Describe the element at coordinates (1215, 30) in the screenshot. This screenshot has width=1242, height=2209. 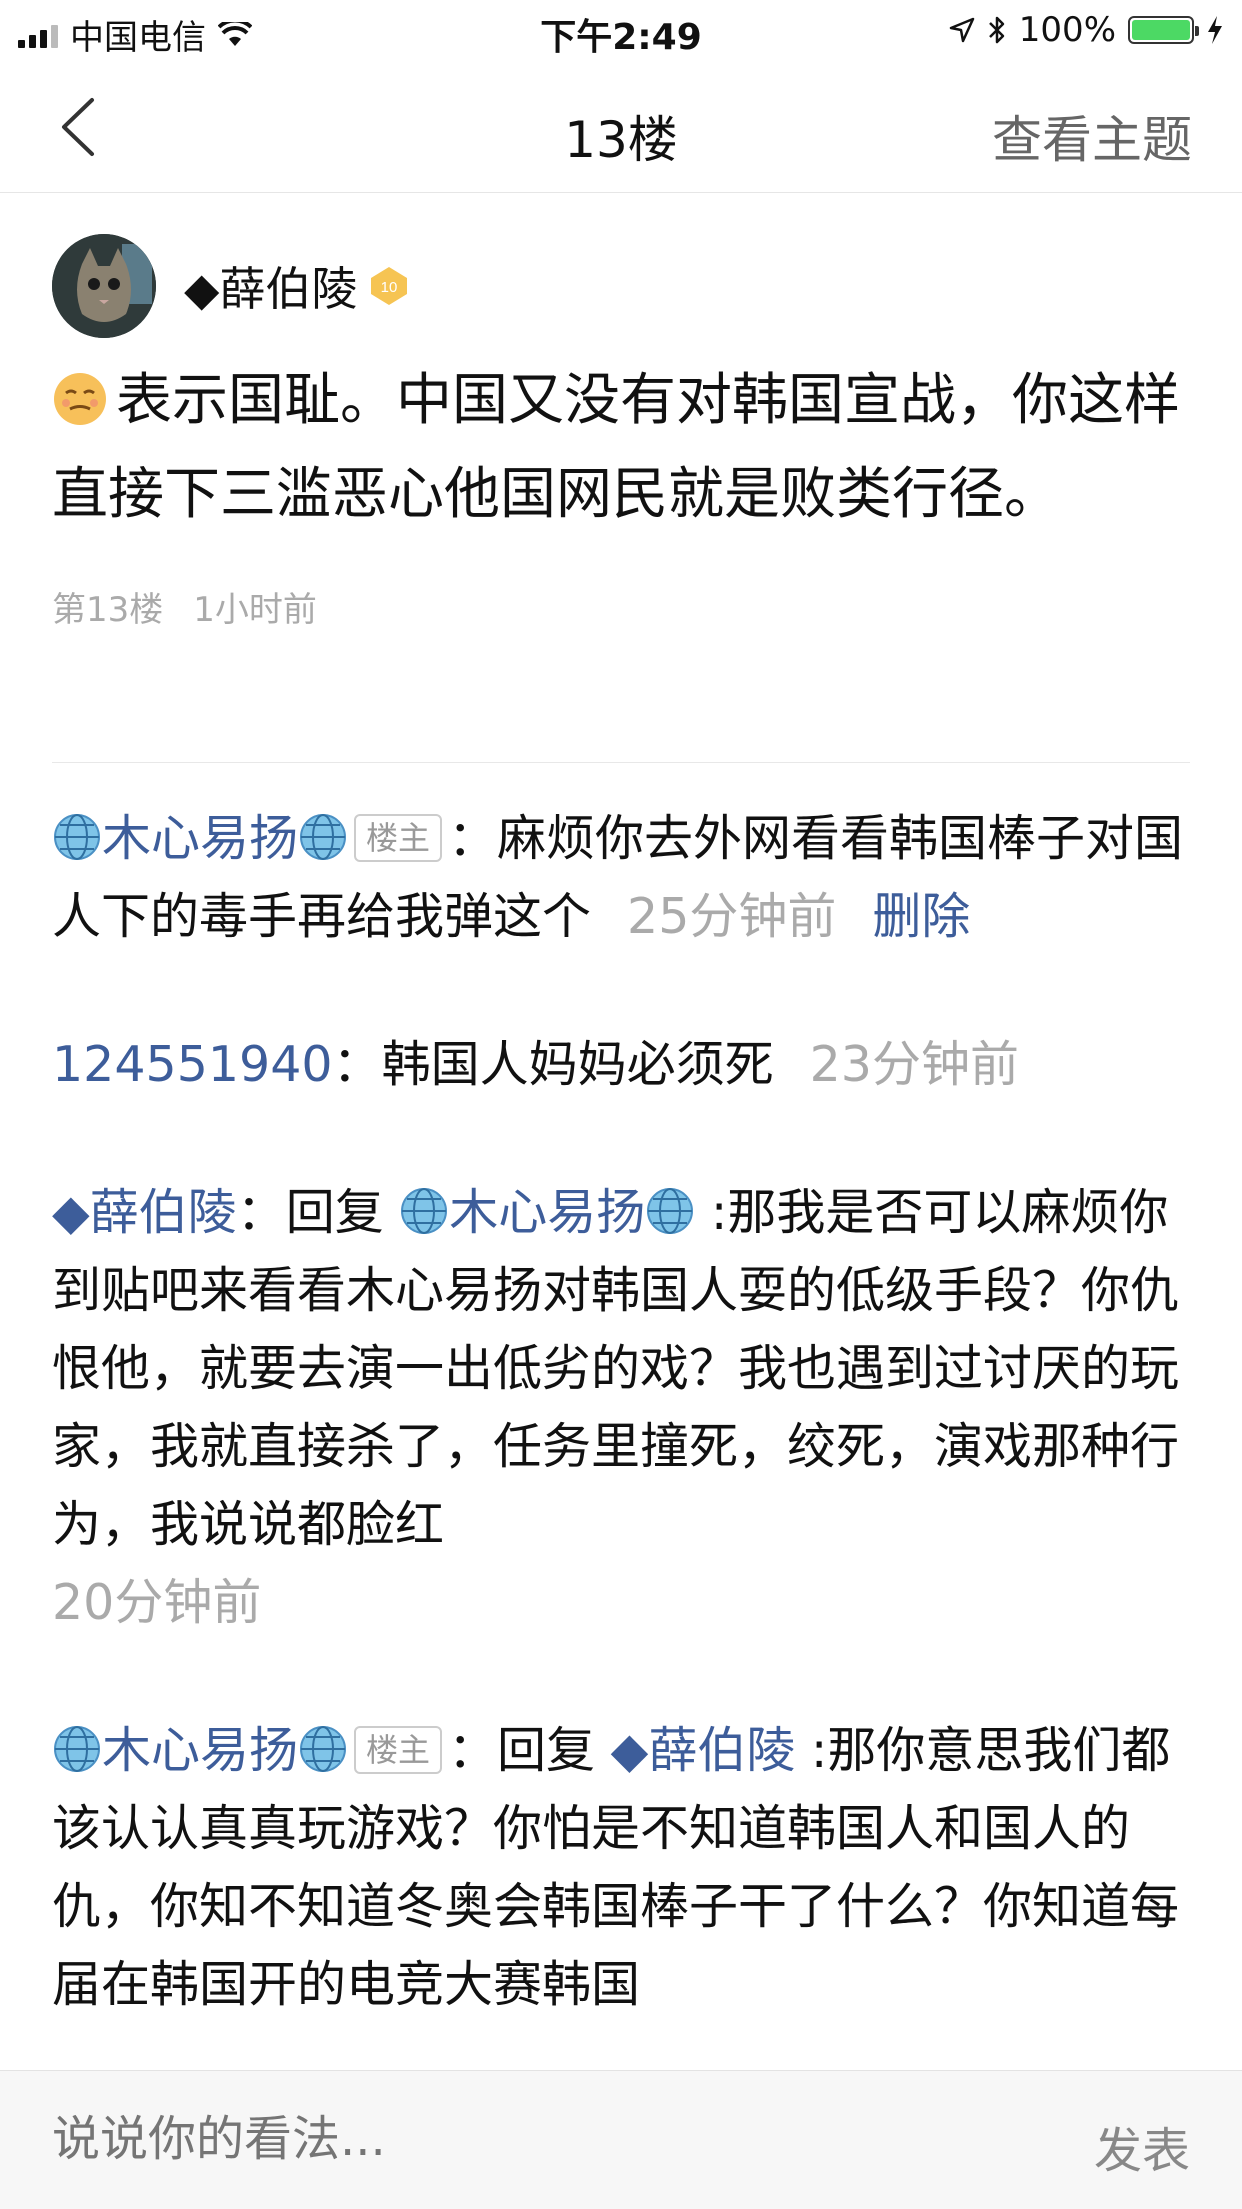
I see `charging-icon` at that location.